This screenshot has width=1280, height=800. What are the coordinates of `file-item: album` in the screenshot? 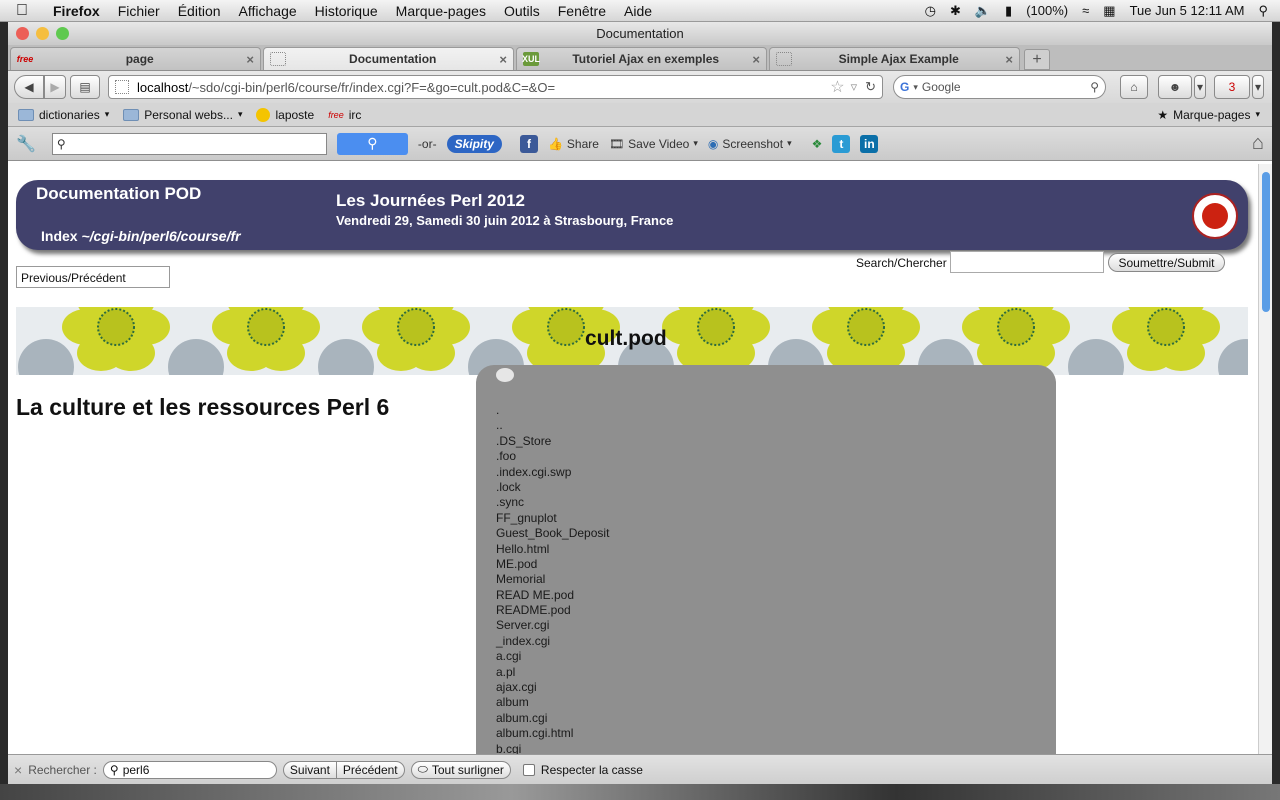 It's located at (552, 702).